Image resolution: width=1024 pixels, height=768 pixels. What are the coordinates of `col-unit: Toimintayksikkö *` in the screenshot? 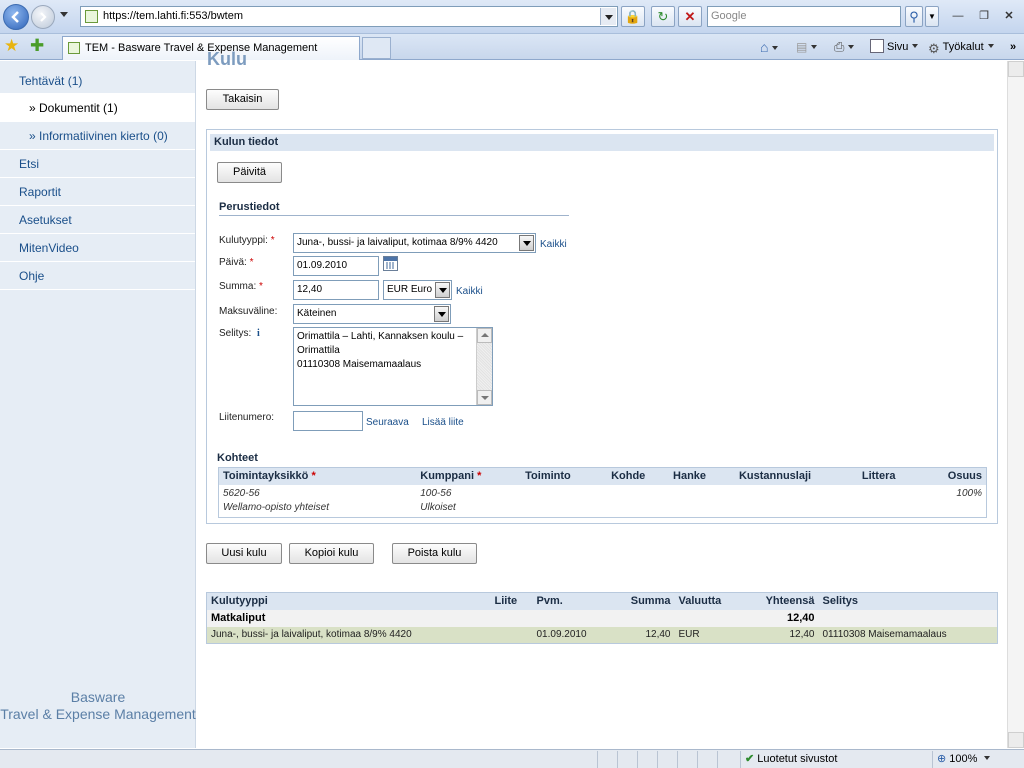 It's located at (317, 476).